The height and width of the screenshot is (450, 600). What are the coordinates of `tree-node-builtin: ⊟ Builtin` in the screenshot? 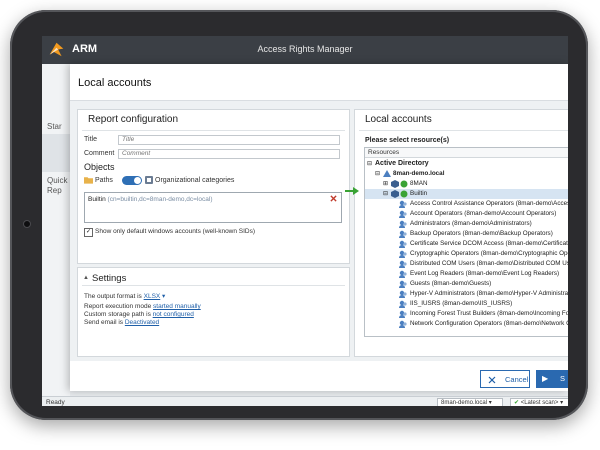 It's located at (466, 194).